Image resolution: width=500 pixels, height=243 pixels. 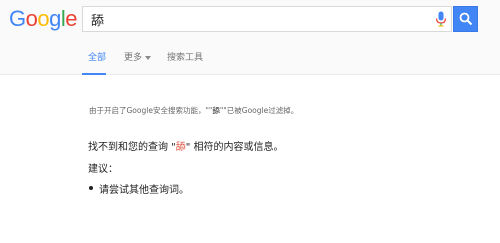 What do you see at coordinates (259, 110) in the screenshot?
I see `notice-suffix: ""已被Google过滤掉。` at bounding box center [259, 110].